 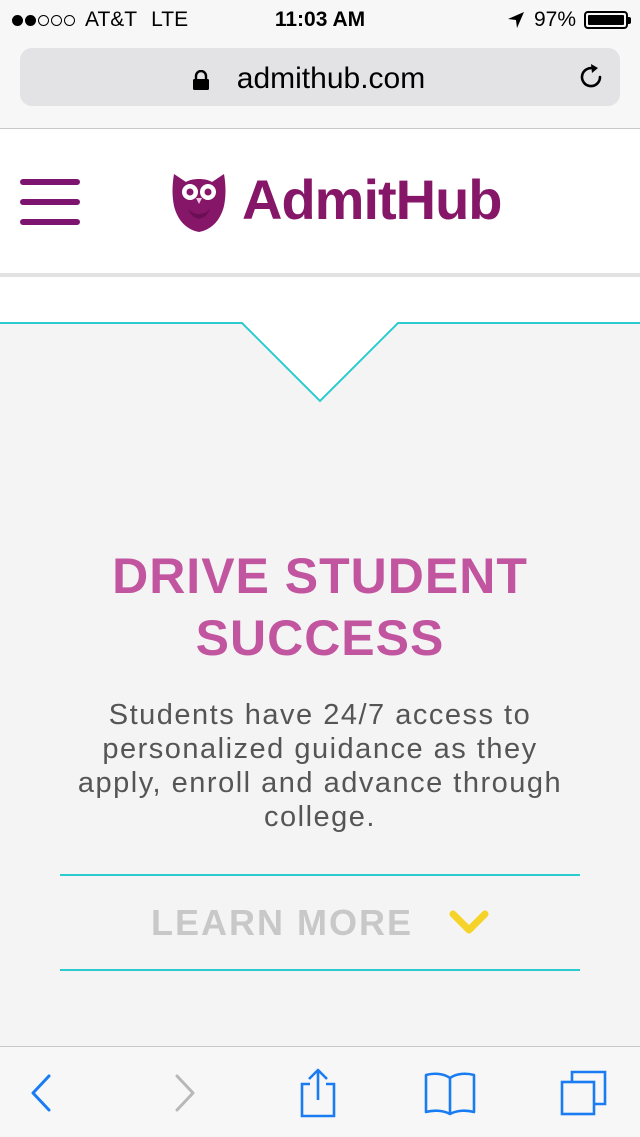 What do you see at coordinates (320, 638) in the screenshot?
I see `hero-title-line-2: SUCCESS` at bounding box center [320, 638].